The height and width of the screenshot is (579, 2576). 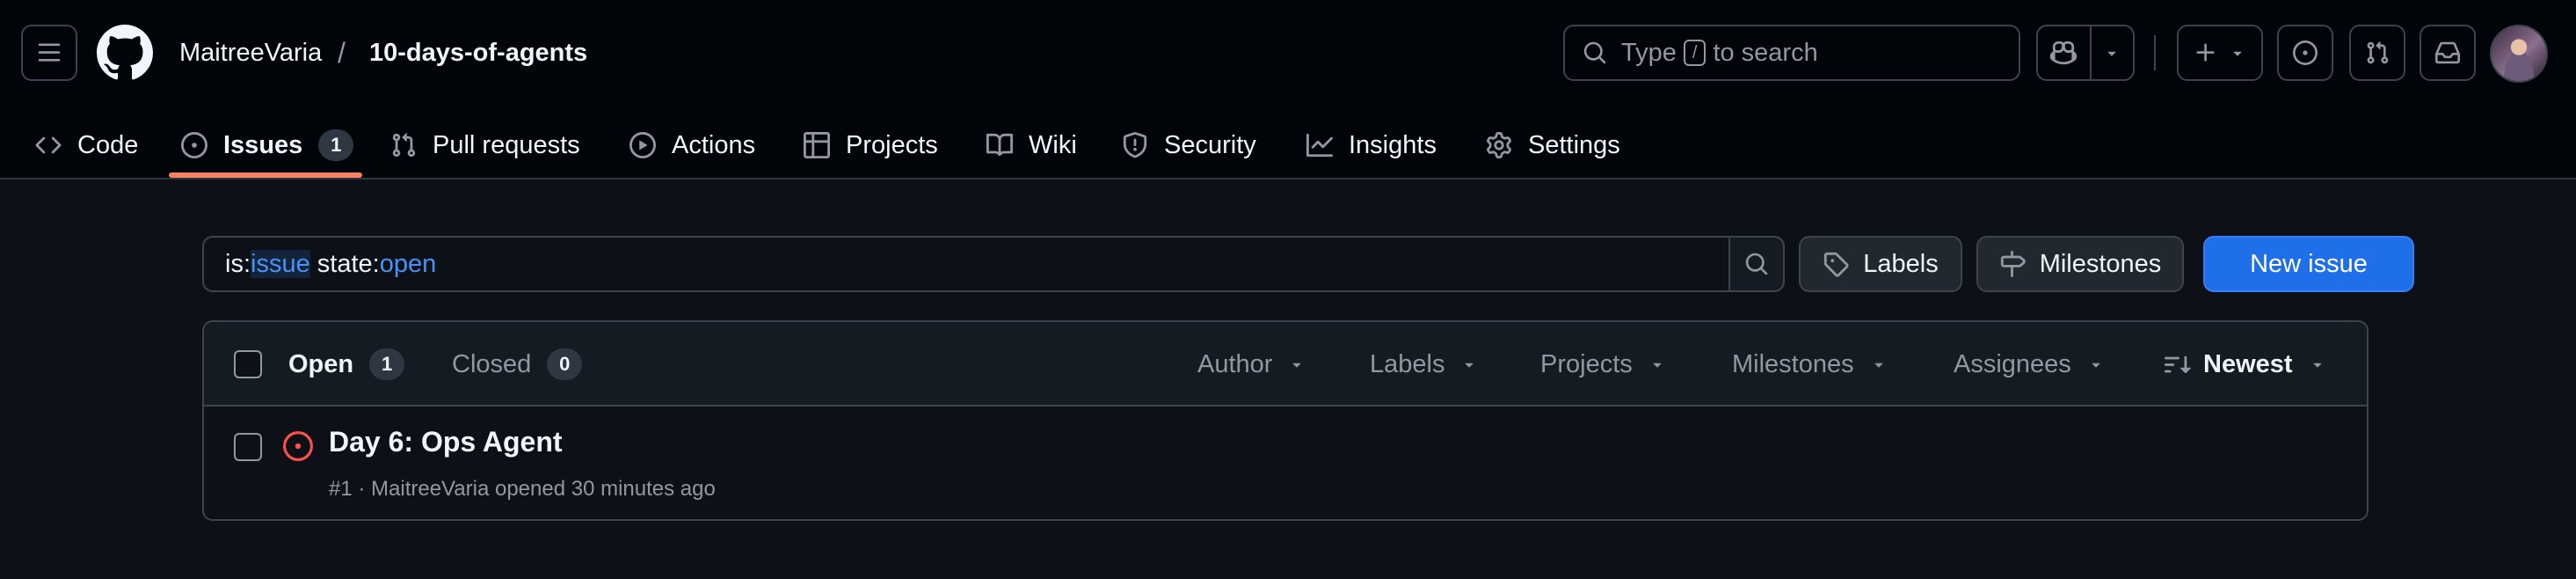 What do you see at coordinates (48, 145) in the screenshot?
I see `code-icon` at bounding box center [48, 145].